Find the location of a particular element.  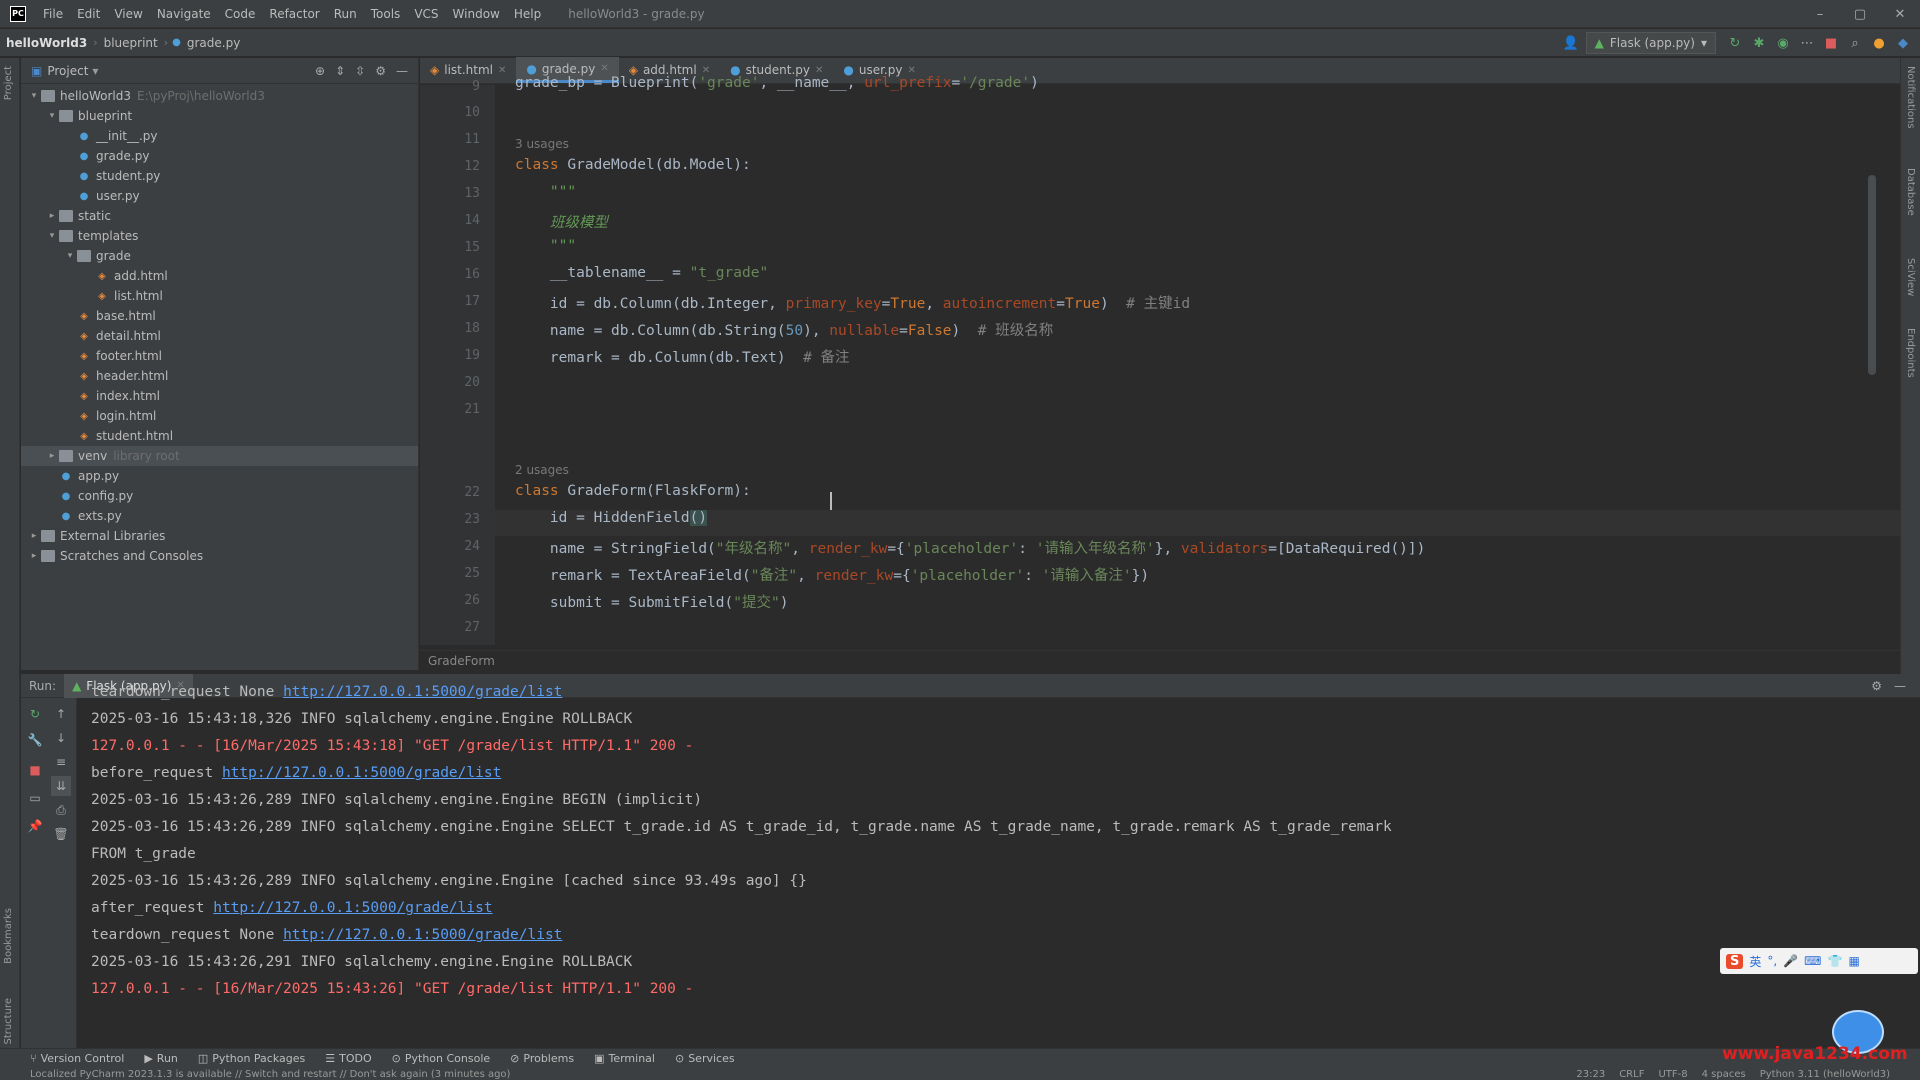

tree-item: ◈ header.html is located at coordinates (219, 376).